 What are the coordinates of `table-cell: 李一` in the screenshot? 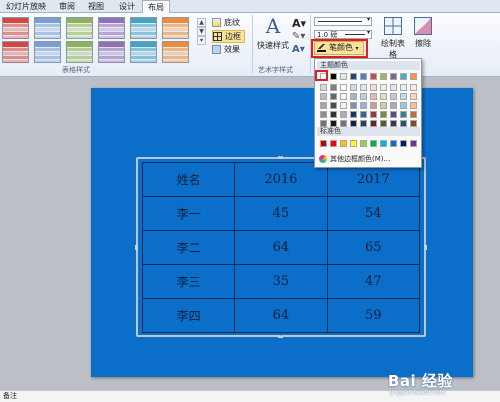 It's located at (188, 213).